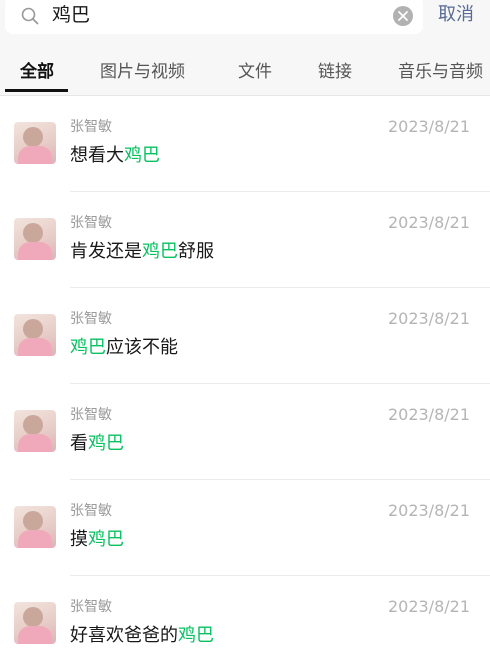 Image resolution: width=490 pixels, height=653 pixels. I want to click on message-text: 摸鸡巴, so click(97, 540).